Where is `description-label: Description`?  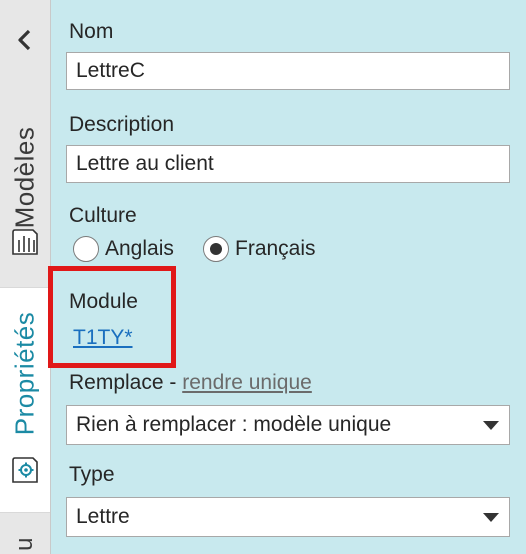 description-label: Description is located at coordinates (122, 124).